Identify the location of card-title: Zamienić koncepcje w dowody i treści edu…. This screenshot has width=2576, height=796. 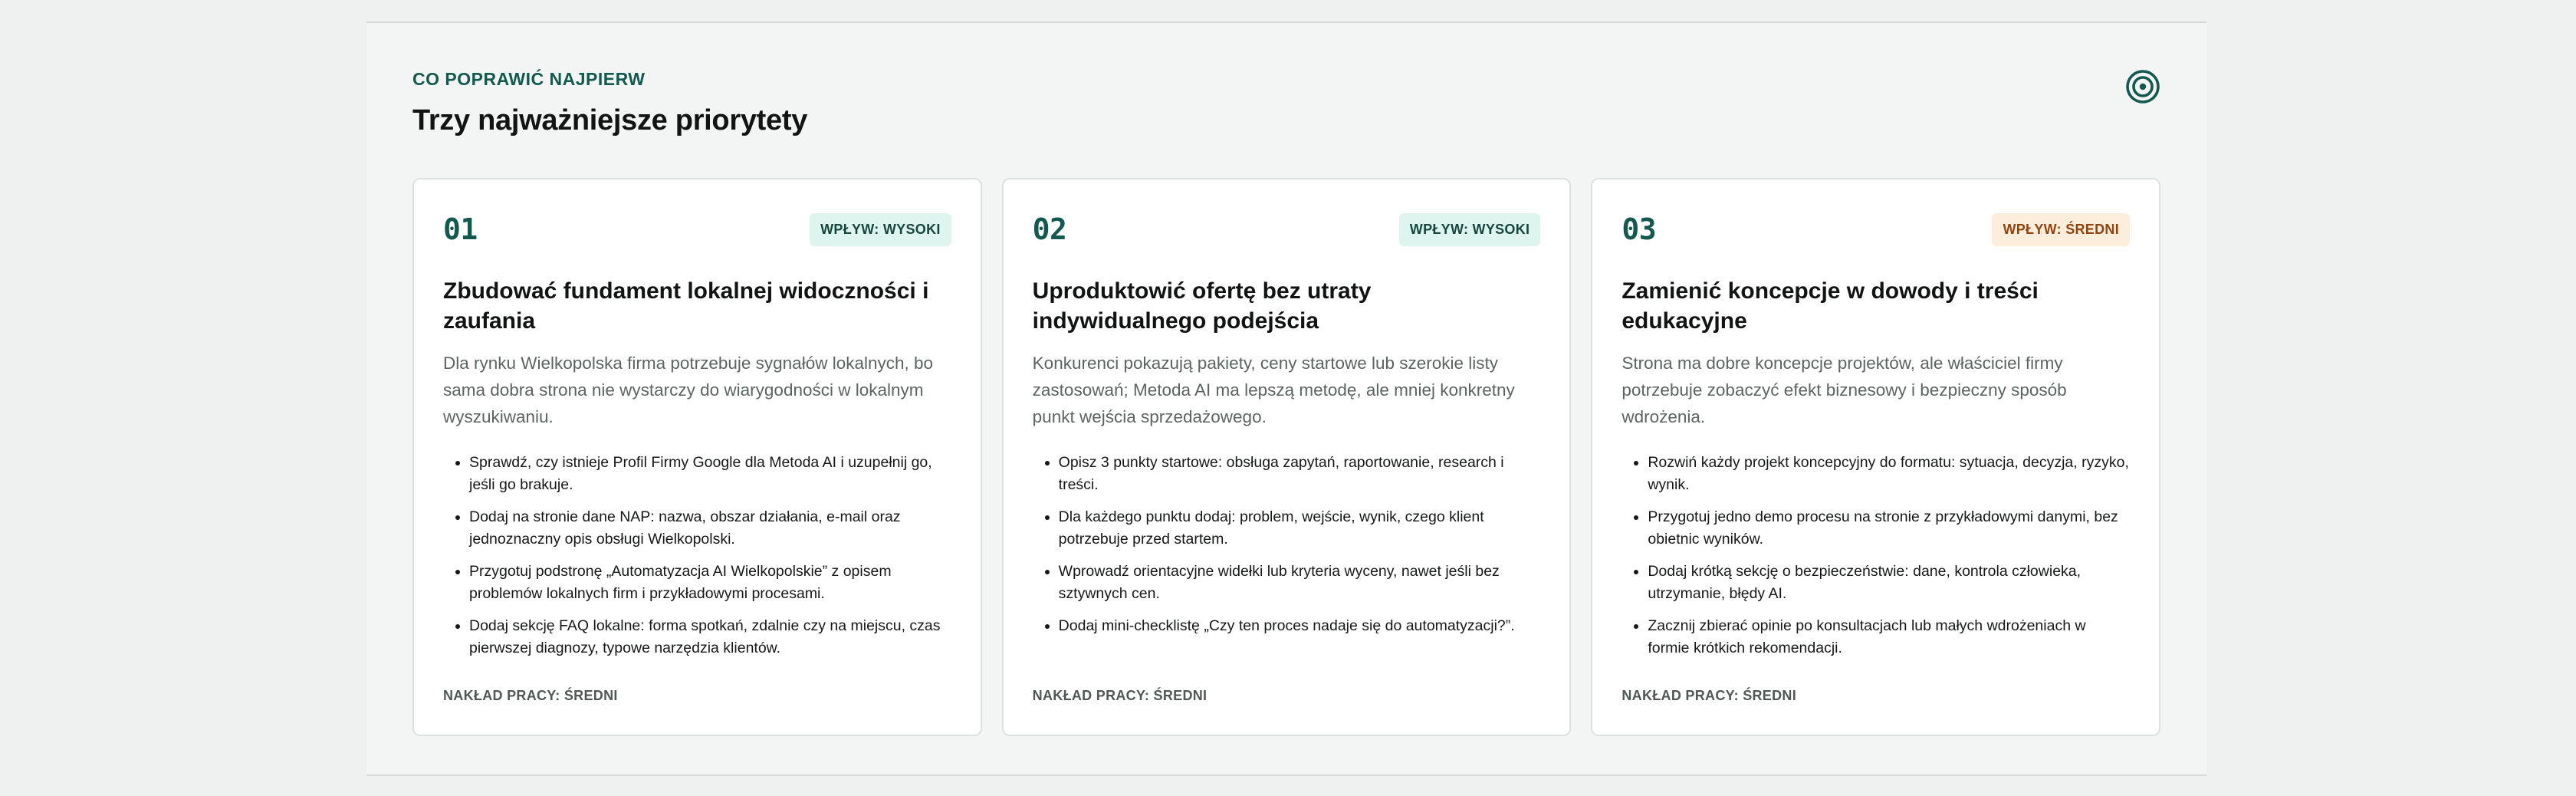
(1831, 306).